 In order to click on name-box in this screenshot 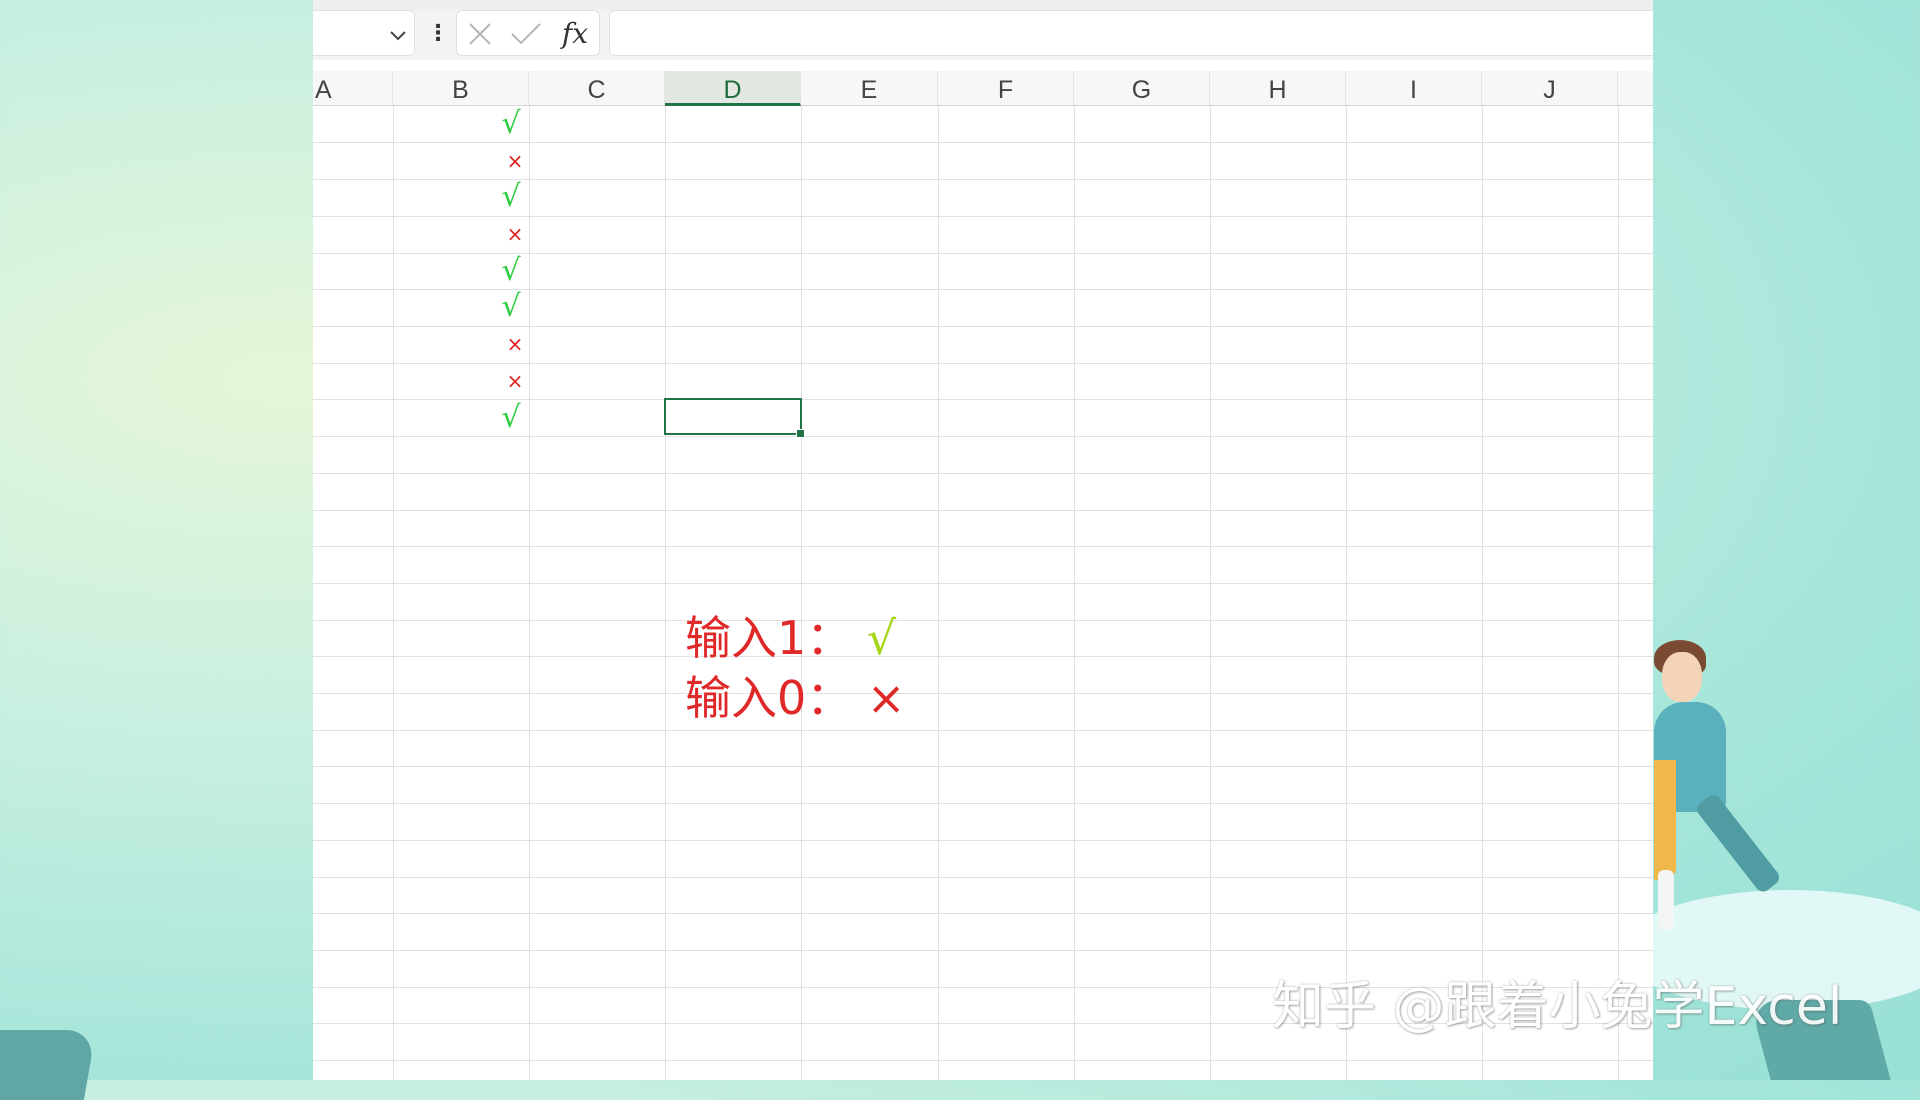, I will do `click(364, 33)`.